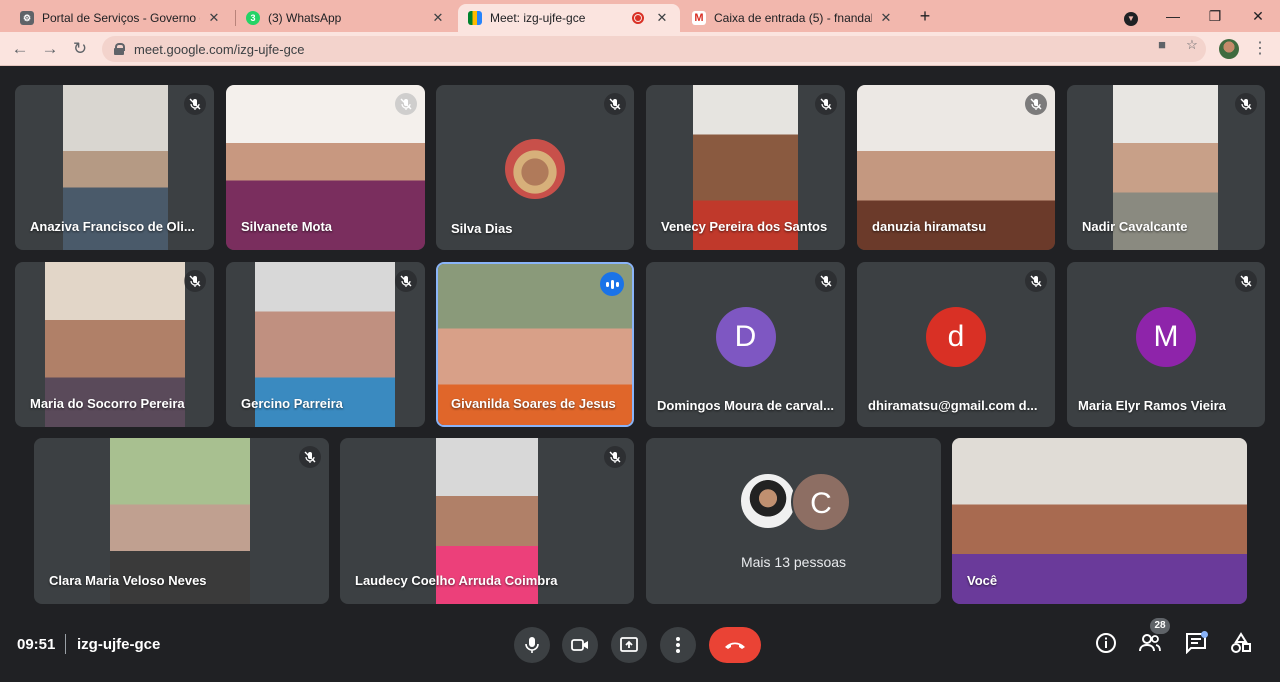 The height and width of the screenshot is (682, 1280). What do you see at coordinates (745, 167) in the screenshot?
I see `participant-tile: Venecy Pereira dos Santos` at bounding box center [745, 167].